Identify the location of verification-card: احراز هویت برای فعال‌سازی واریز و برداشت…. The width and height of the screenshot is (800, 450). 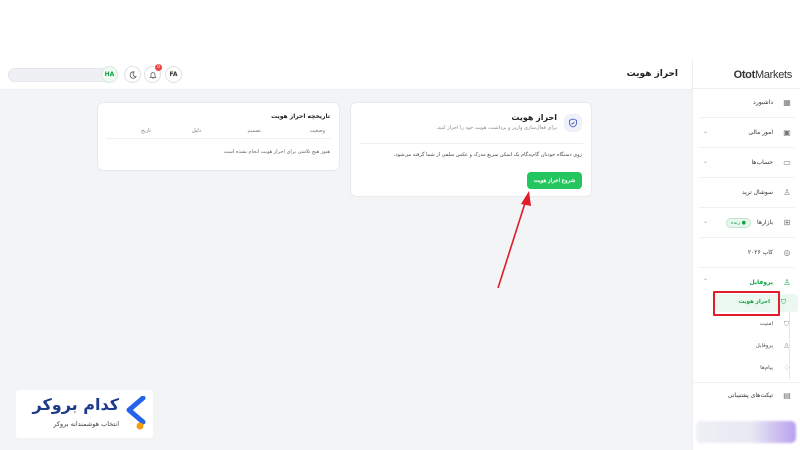
(471, 149).